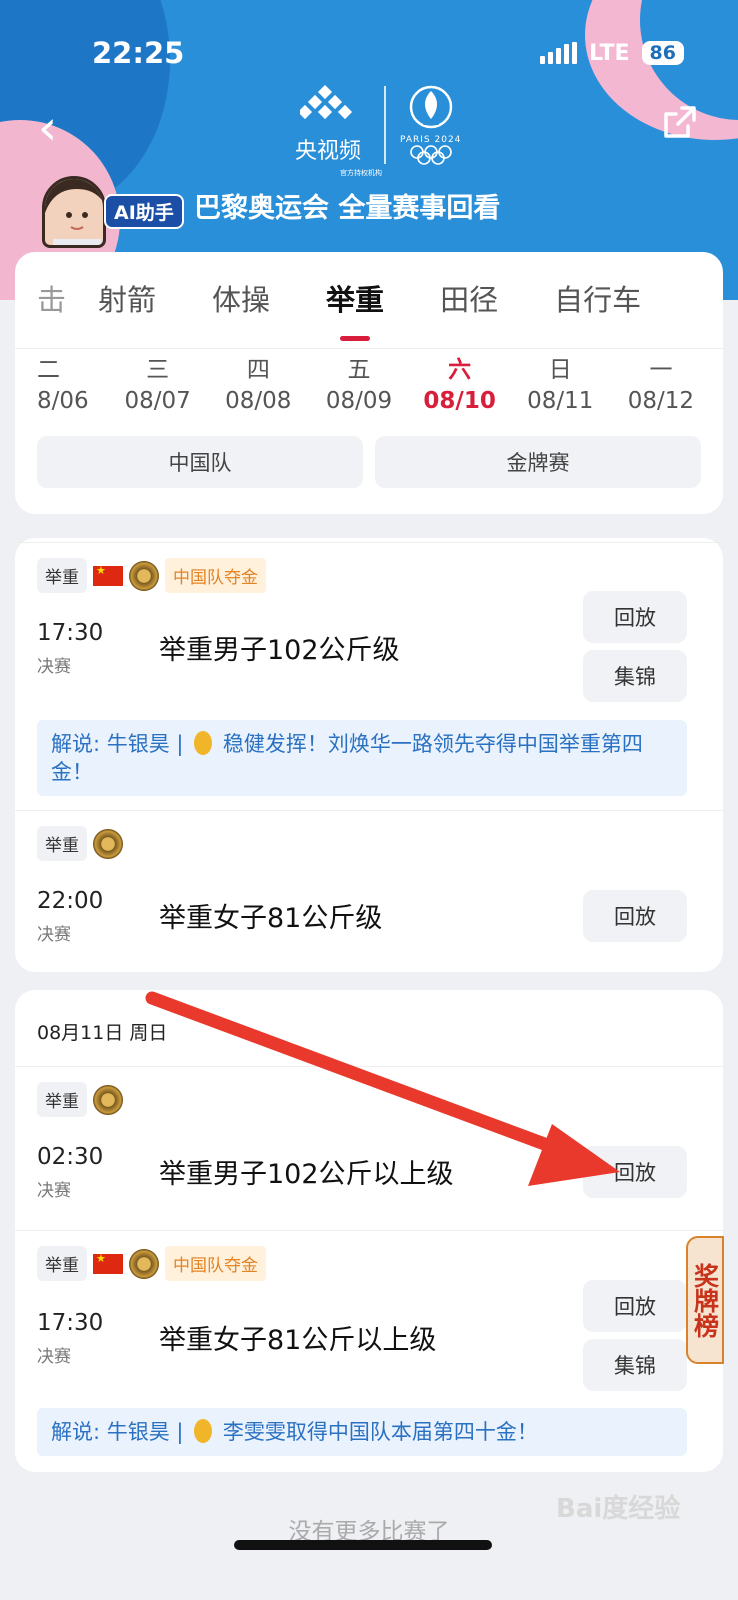 This screenshot has width=738, height=1600. Describe the element at coordinates (382, 1088) in the screenshot. I see `annotation-arrow` at that location.